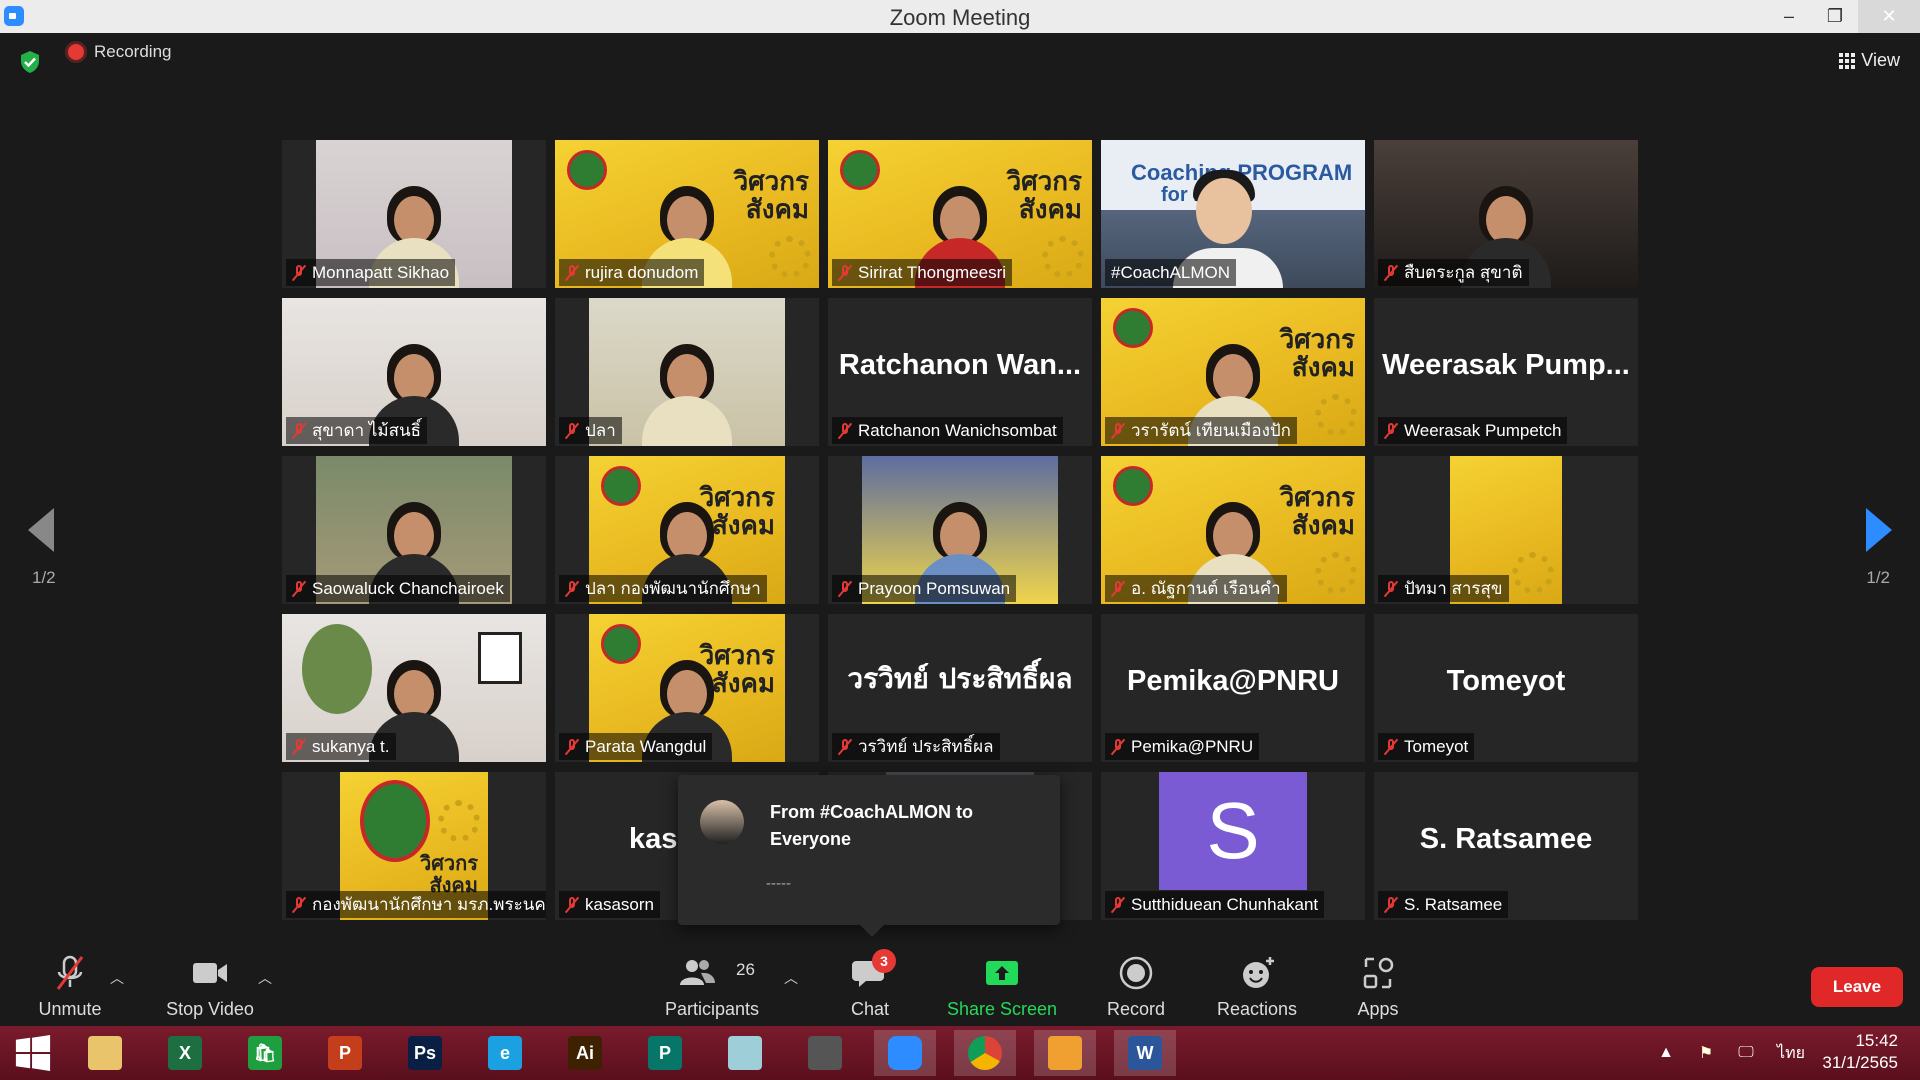  What do you see at coordinates (687, 688) in the screenshot?
I see `participant-tile: วิศวกร สังคม Parata Wangdul` at bounding box center [687, 688].